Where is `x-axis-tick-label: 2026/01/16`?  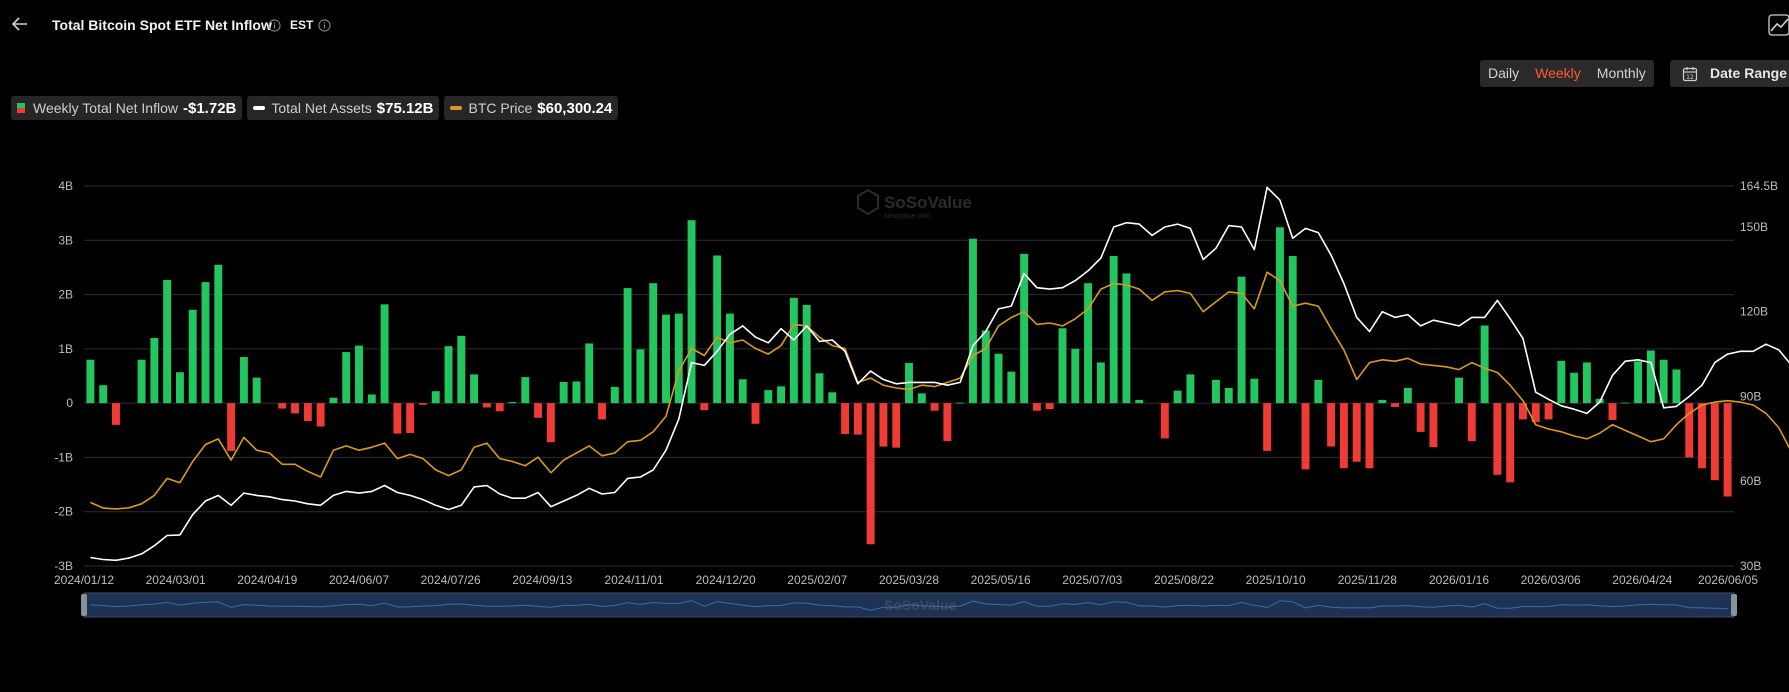 x-axis-tick-label: 2026/01/16 is located at coordinates (1459, 580).